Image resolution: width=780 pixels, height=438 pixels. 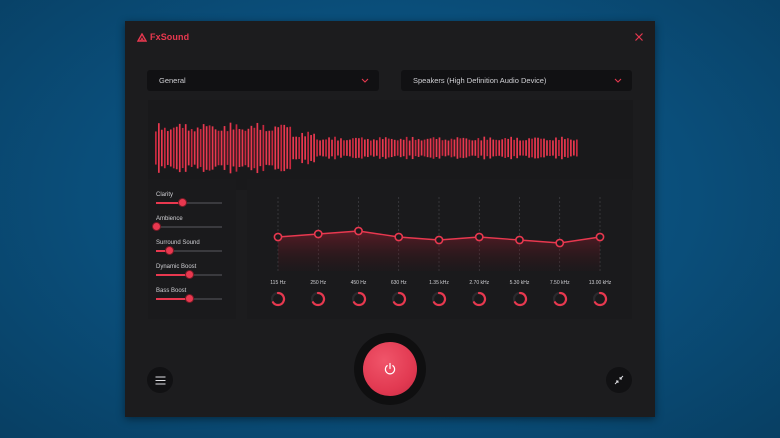 What do you see at coordinates (390, 369) in the screenshot?
I see `power-button` at bounding box center [390, 369].